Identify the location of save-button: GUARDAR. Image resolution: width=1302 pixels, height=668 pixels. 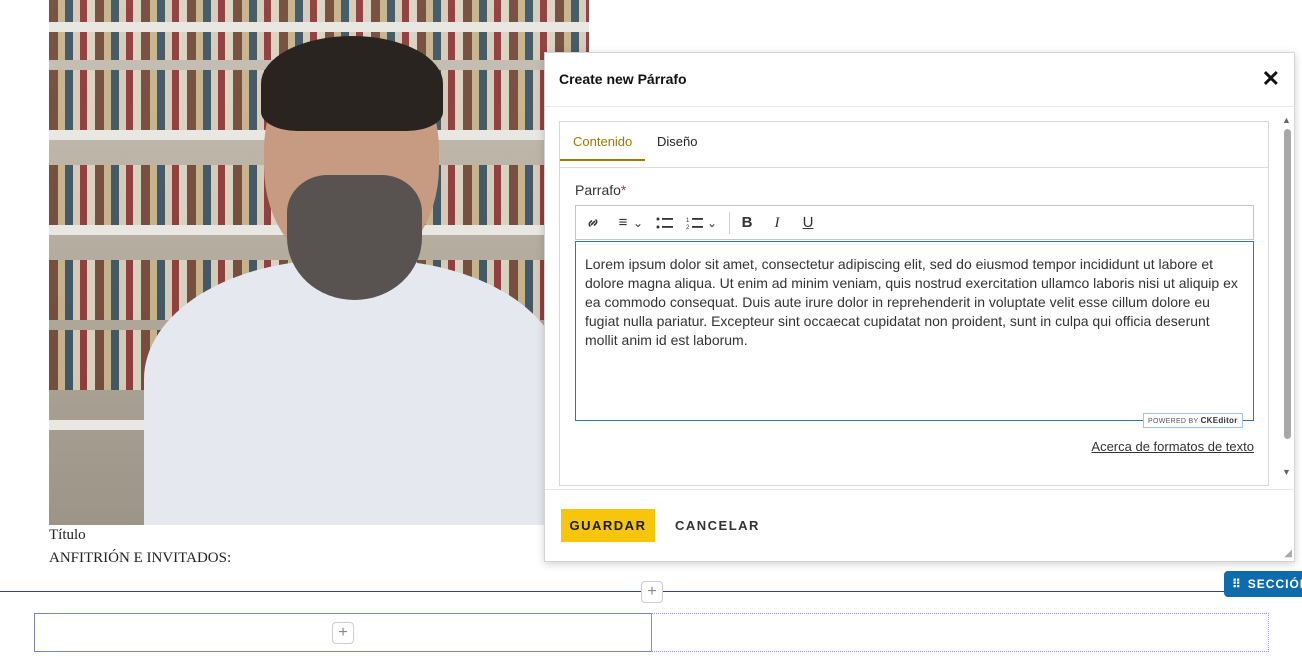
(608, 525).